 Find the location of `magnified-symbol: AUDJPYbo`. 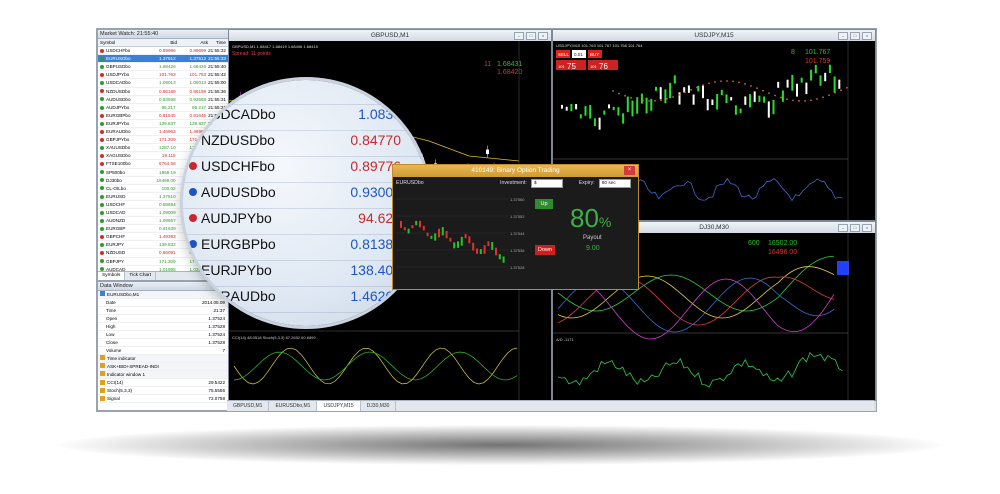

magnified-symbol: AUDJPYbo is located at coordinates (236, 218).